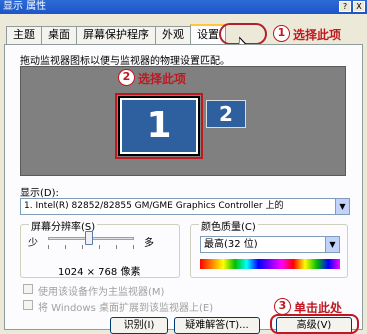 Image resolution: width=367 pixels, height=334 pixels. I want to click on window-title: 显示 属性, so click(25, 6).